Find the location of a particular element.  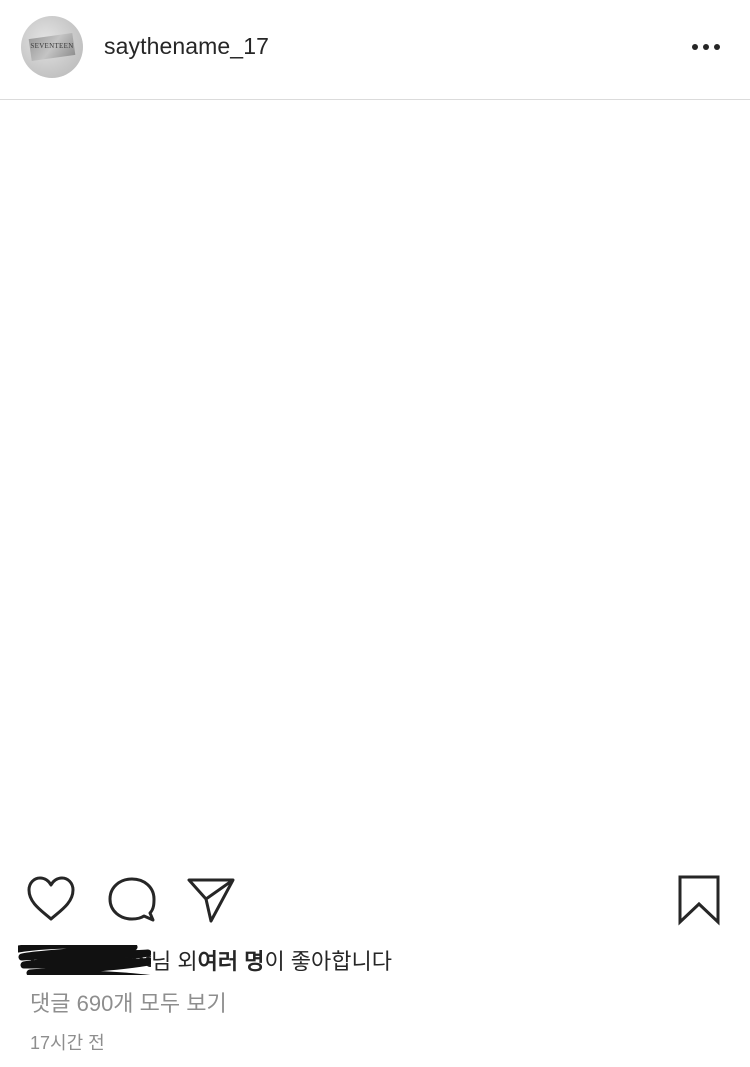

like-button is located at coordinates (51, 899).